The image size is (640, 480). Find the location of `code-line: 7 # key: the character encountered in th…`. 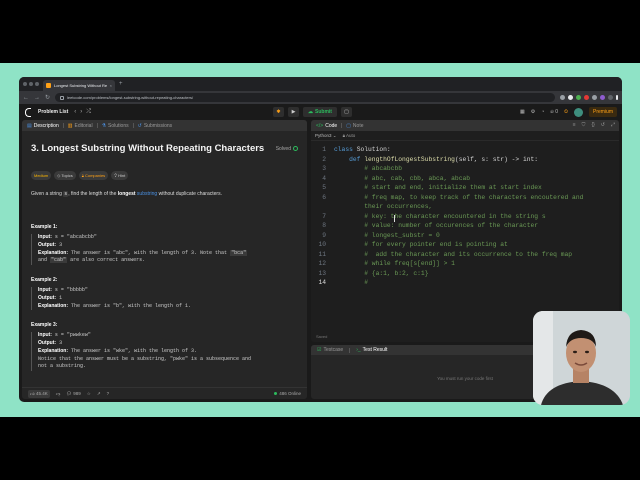

code-line: 7 # key: the character encountered in th… is located at coordinates (465, 218).